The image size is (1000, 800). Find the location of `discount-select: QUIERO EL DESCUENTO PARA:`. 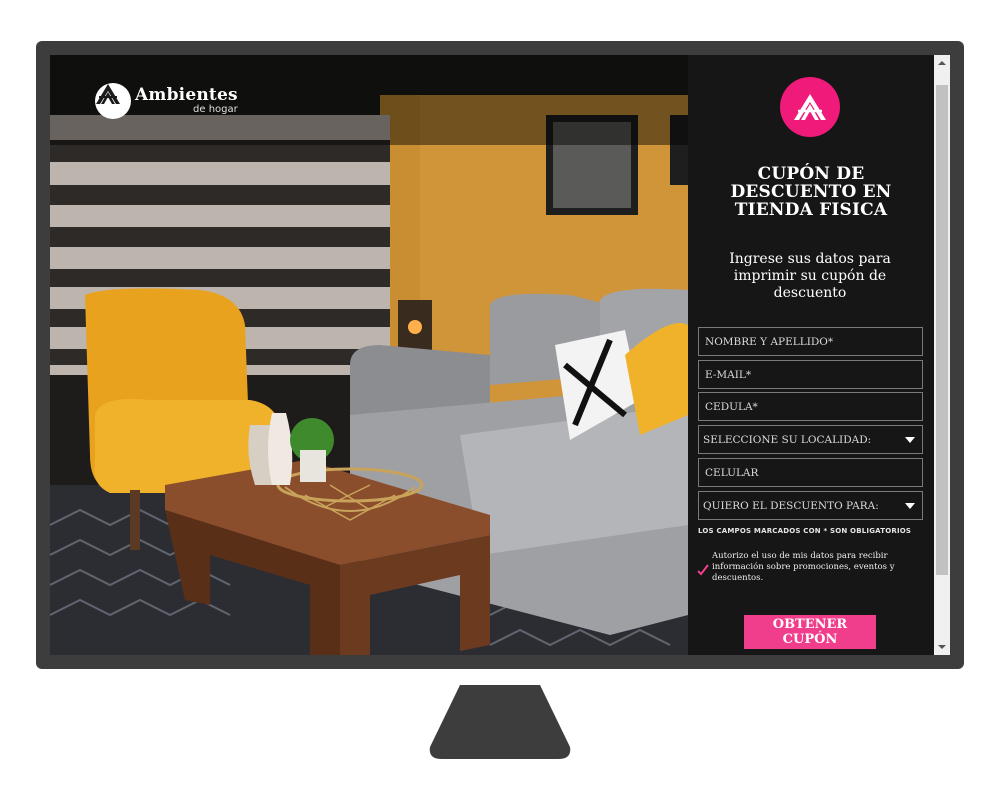

discount-select: QUIERO EL DESCUENTO PARA: is located at coordinates (810, 505).